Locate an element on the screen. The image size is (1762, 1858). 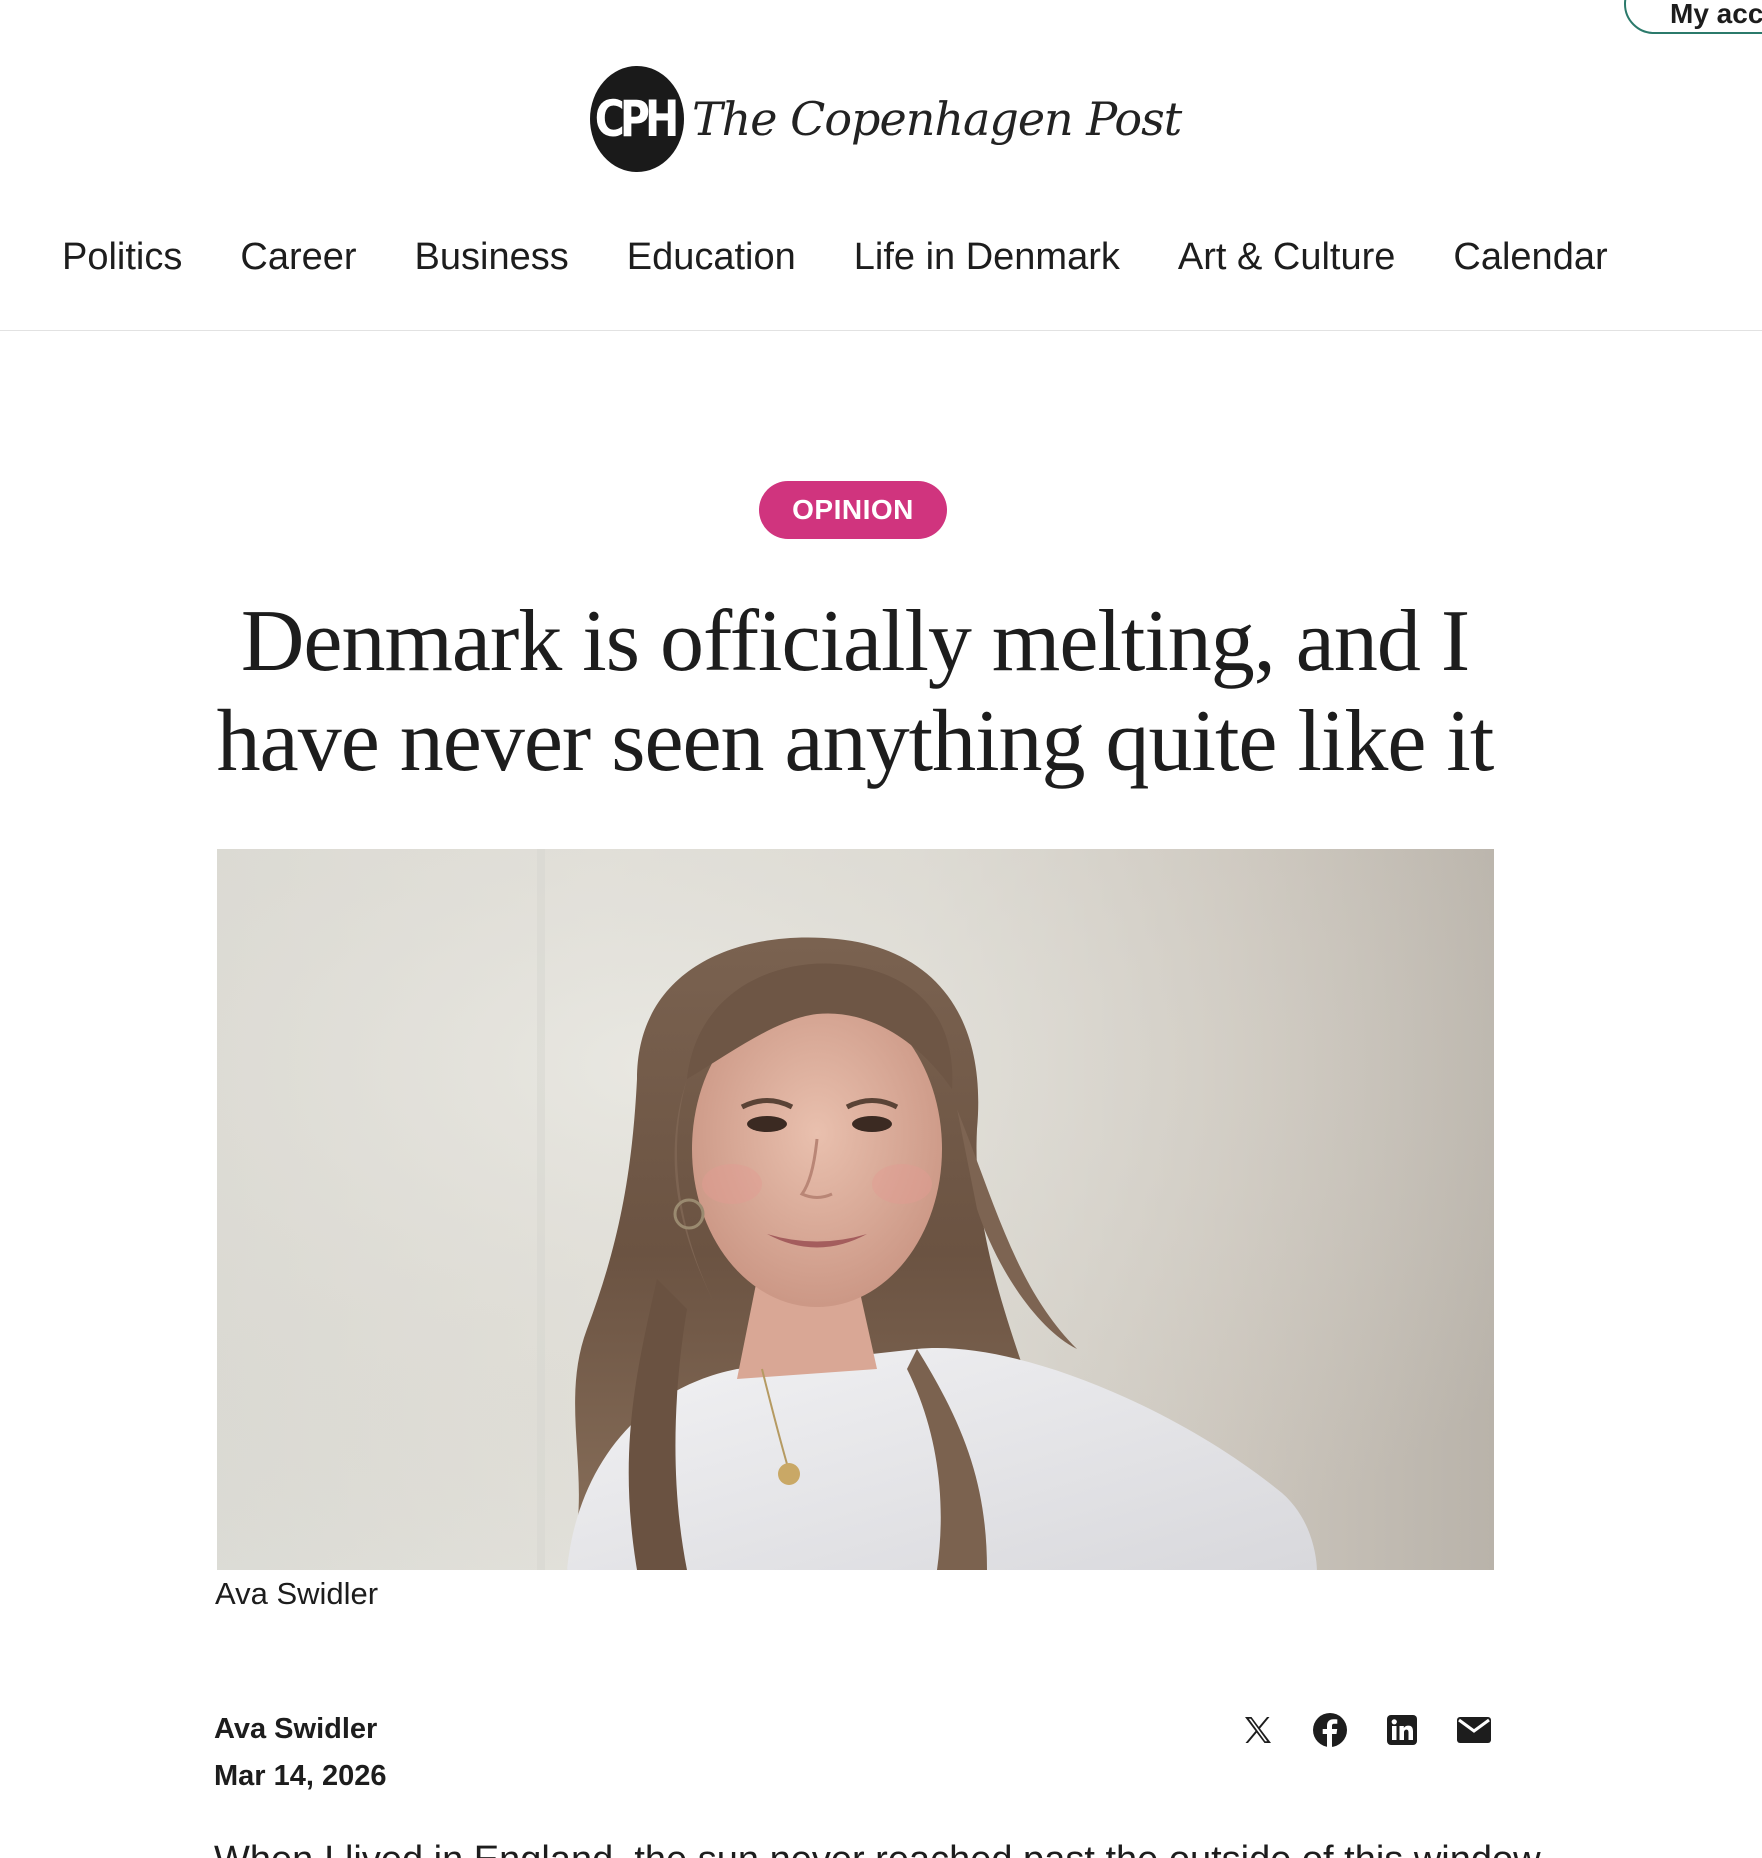
nav-item-art-culture: Art & Culture is located at coordinates (1287, 257).